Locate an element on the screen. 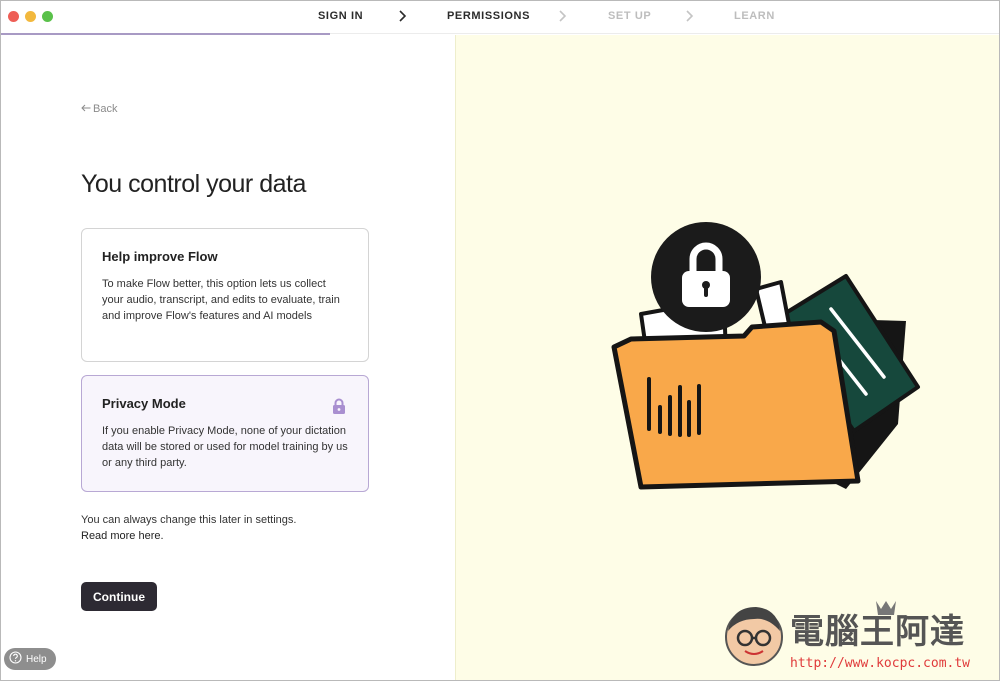 Image resolution: width=1000 pixels, height=681 pixels. page-title: You control your data is located at coordinates (193, 184).